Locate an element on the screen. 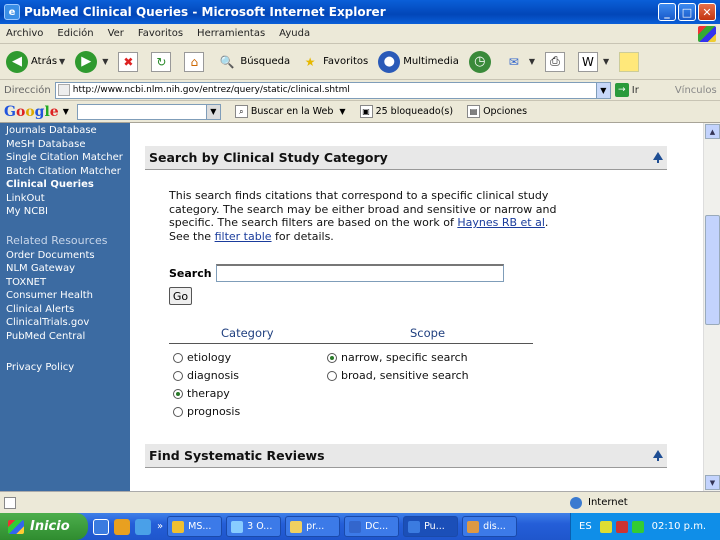  category-therapy: therapy is located at coordinates (201, 393).